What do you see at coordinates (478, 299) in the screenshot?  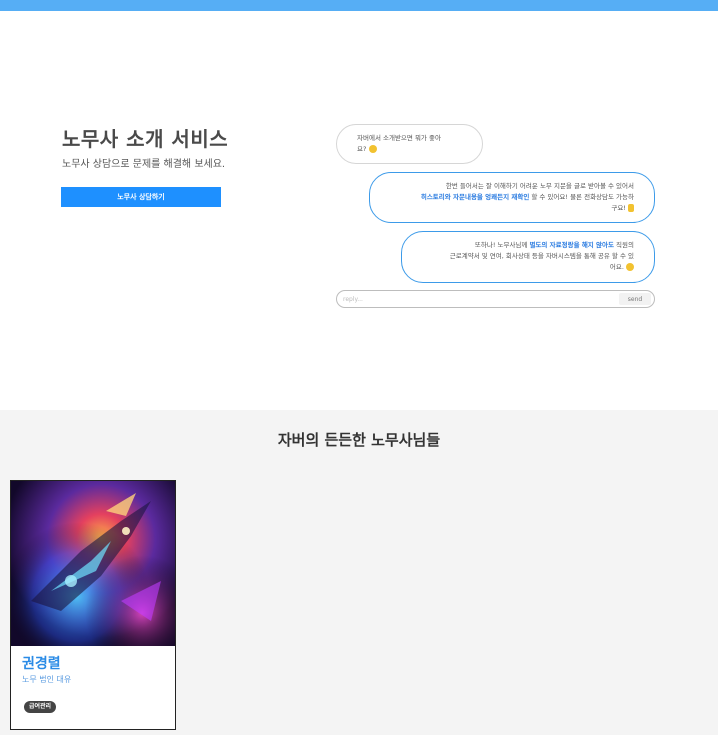 I see `reply-input` at bounding box center [478, 299].